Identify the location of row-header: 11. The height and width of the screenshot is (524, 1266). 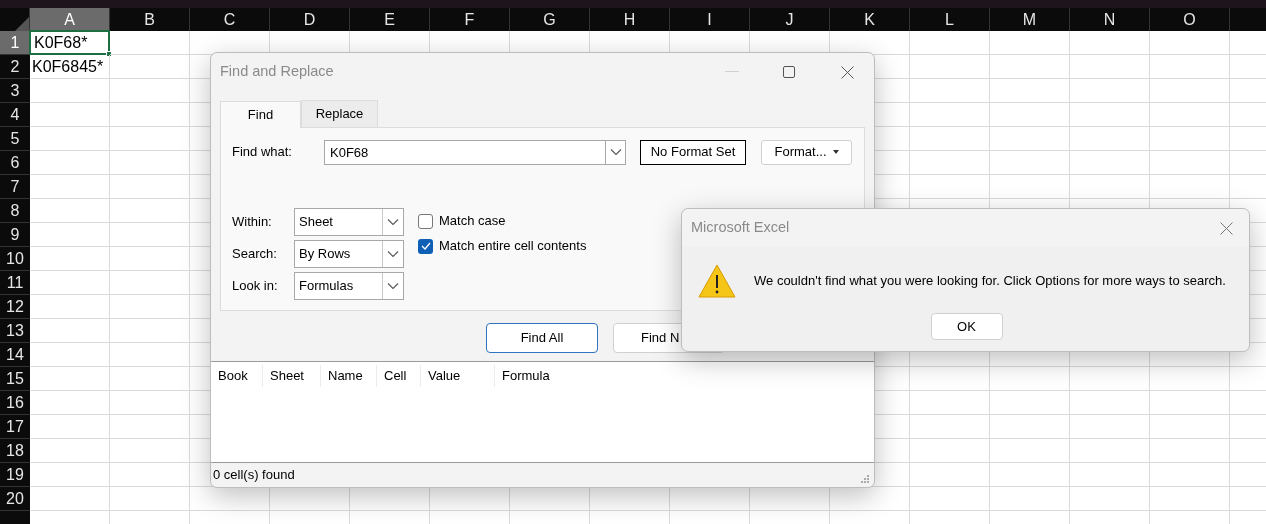
(15, 283).